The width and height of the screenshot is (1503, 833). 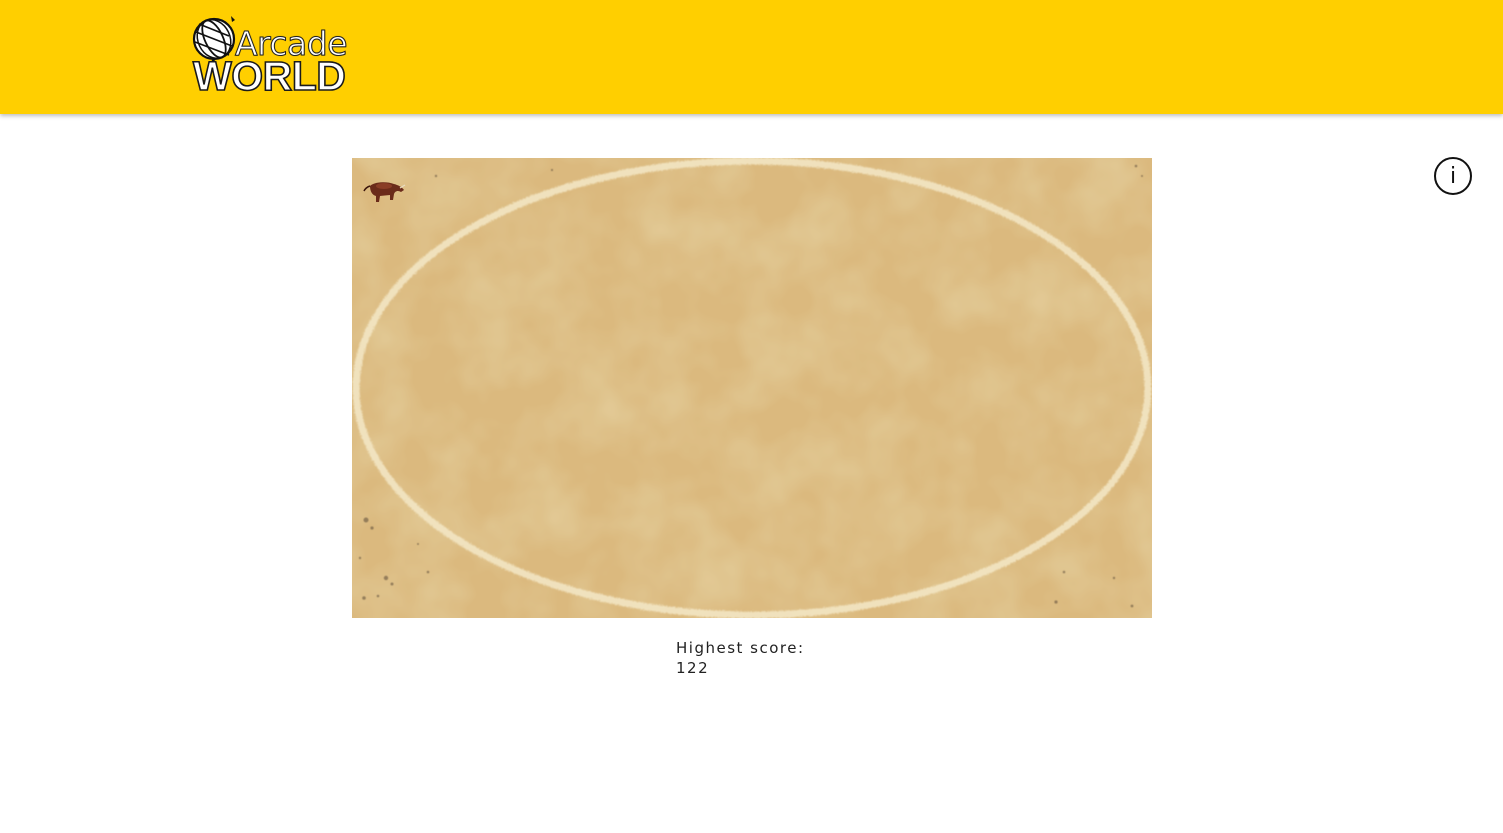 I want to click on info-icon: i, so click(x=1453, y=176).